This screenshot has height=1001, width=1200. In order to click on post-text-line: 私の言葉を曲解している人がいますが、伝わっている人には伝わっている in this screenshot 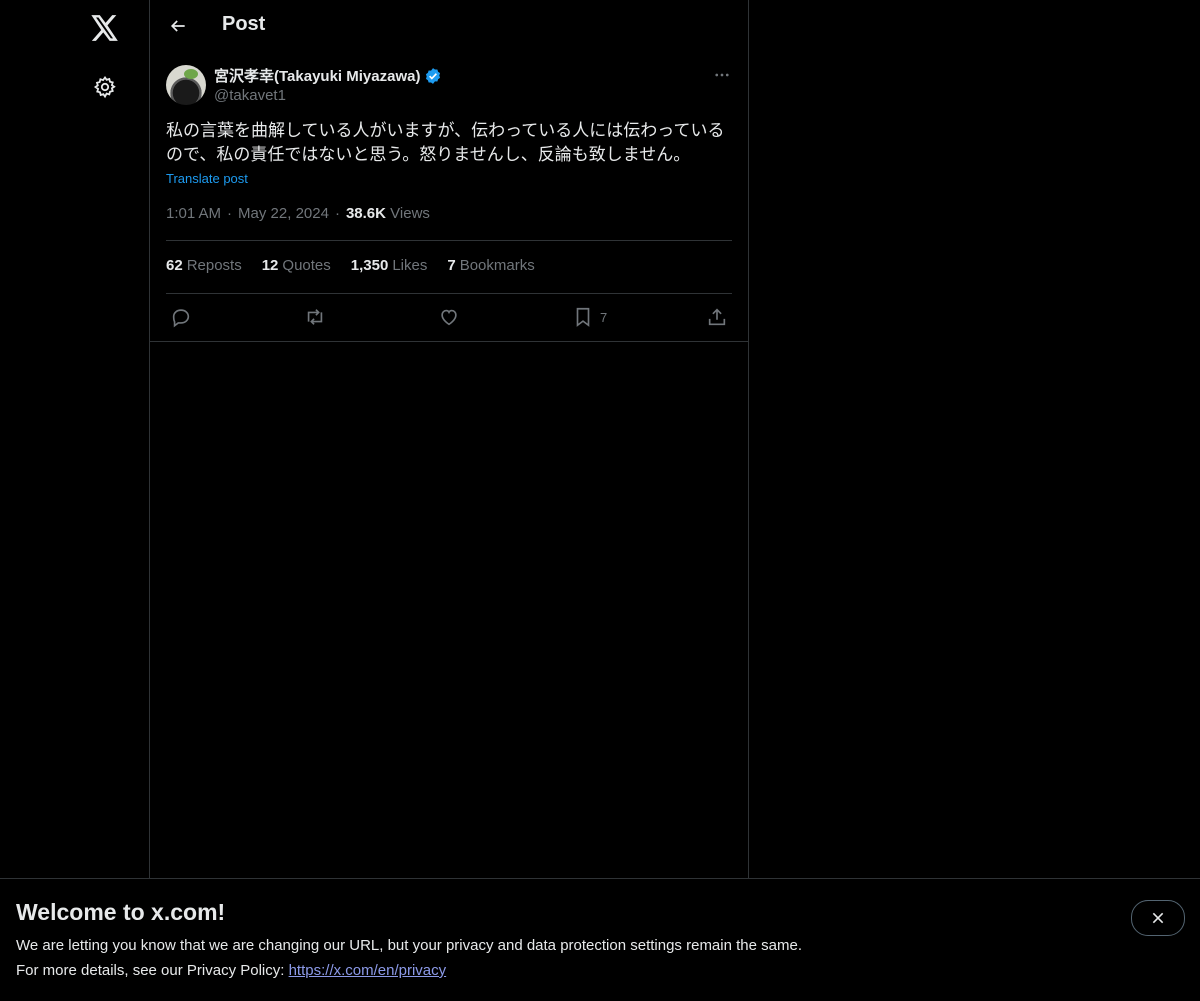, I will do `click(445, 130)`.